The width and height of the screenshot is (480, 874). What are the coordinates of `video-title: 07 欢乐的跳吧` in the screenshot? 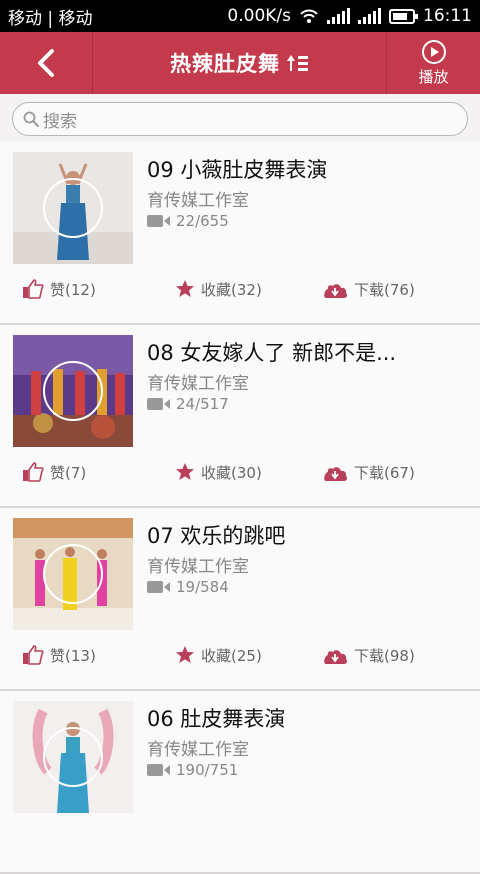 It's located at (216, 536).